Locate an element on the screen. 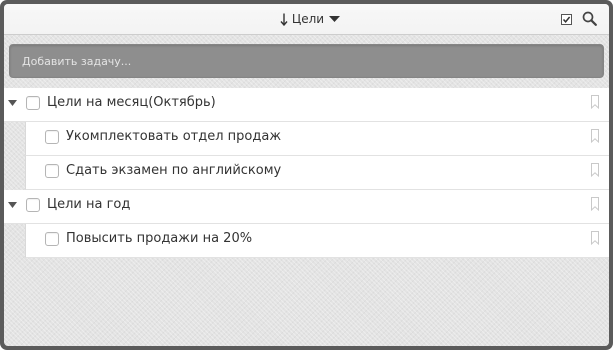 This screenshot has width=613, height=350. sort-arrow-down-icon is located at coordinates (284, 19).